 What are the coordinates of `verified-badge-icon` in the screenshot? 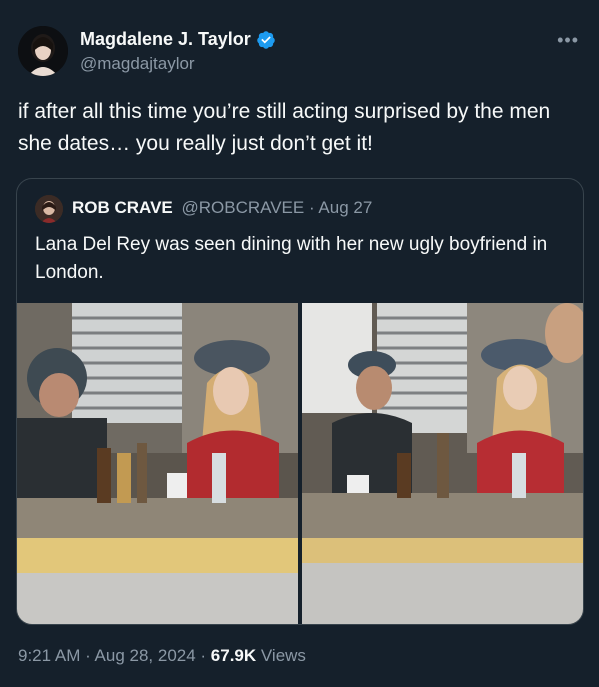 It's located at (265, 39).